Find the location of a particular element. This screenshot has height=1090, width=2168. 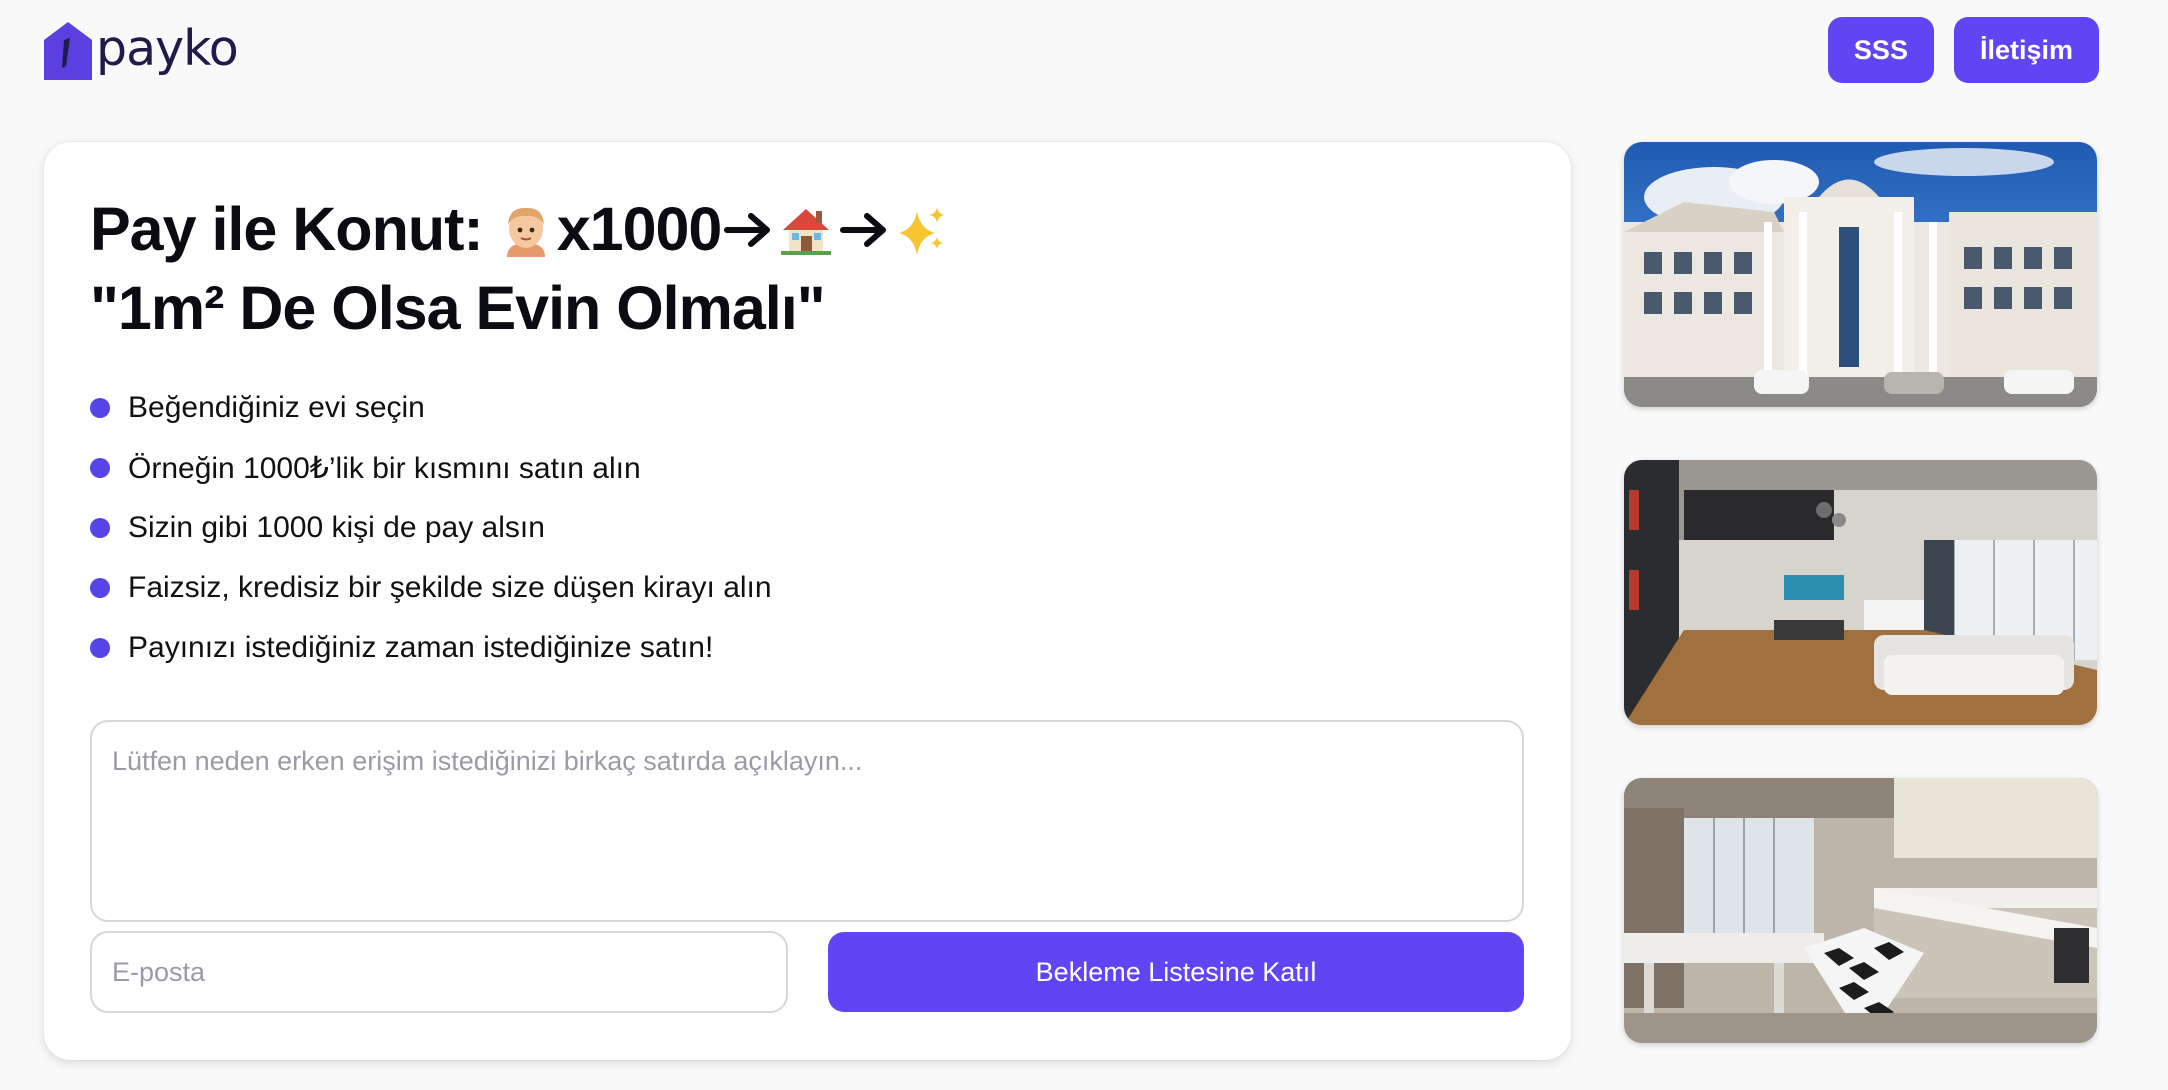

list-item: Örneğin 1000₺’lik bir kısmını satın alın is located at coordinates (431, 468).